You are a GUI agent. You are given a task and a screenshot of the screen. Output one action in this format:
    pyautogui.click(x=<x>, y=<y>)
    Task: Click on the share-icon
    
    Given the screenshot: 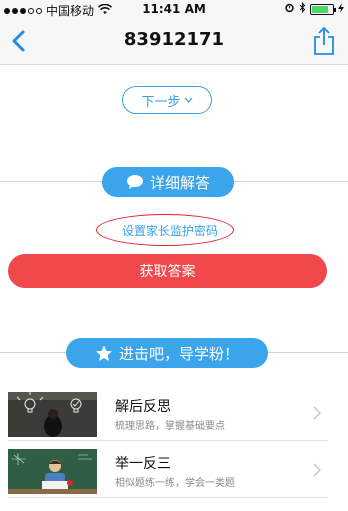 What is the action you would take?
    pyautogui.click(x=324, y=40)
    